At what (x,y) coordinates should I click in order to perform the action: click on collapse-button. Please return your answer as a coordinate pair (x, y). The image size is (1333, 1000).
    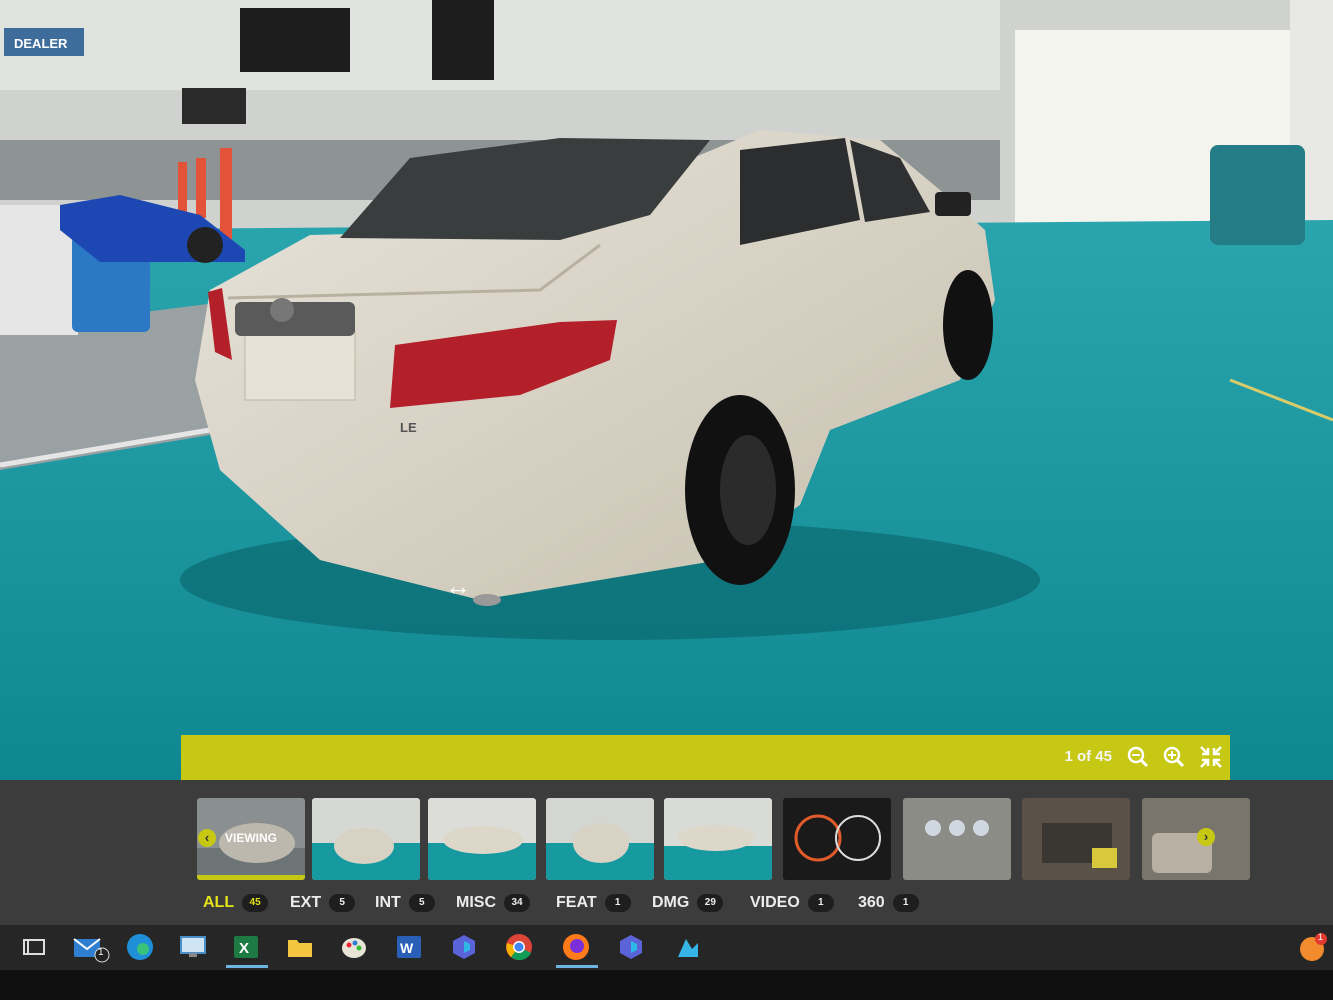
    Looking at the image, I should click on (1211, 757).